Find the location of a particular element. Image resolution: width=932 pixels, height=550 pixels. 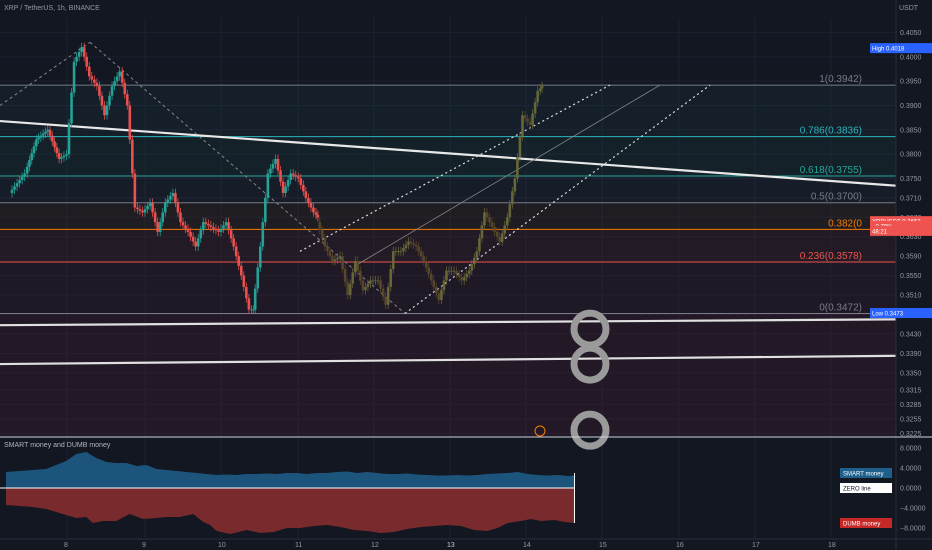

y-tick-label: 0.3510 is located at coordinates (911, 296).